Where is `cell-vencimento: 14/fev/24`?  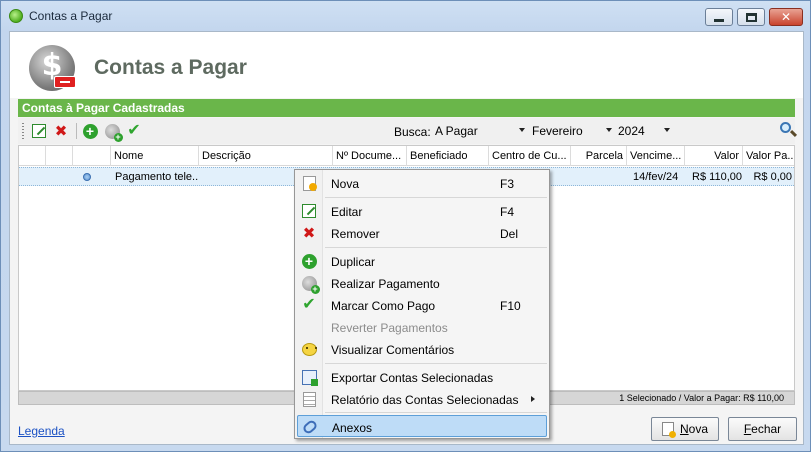 cell-vencimento: 14/fev/24 is located at coordinates (656, 177).